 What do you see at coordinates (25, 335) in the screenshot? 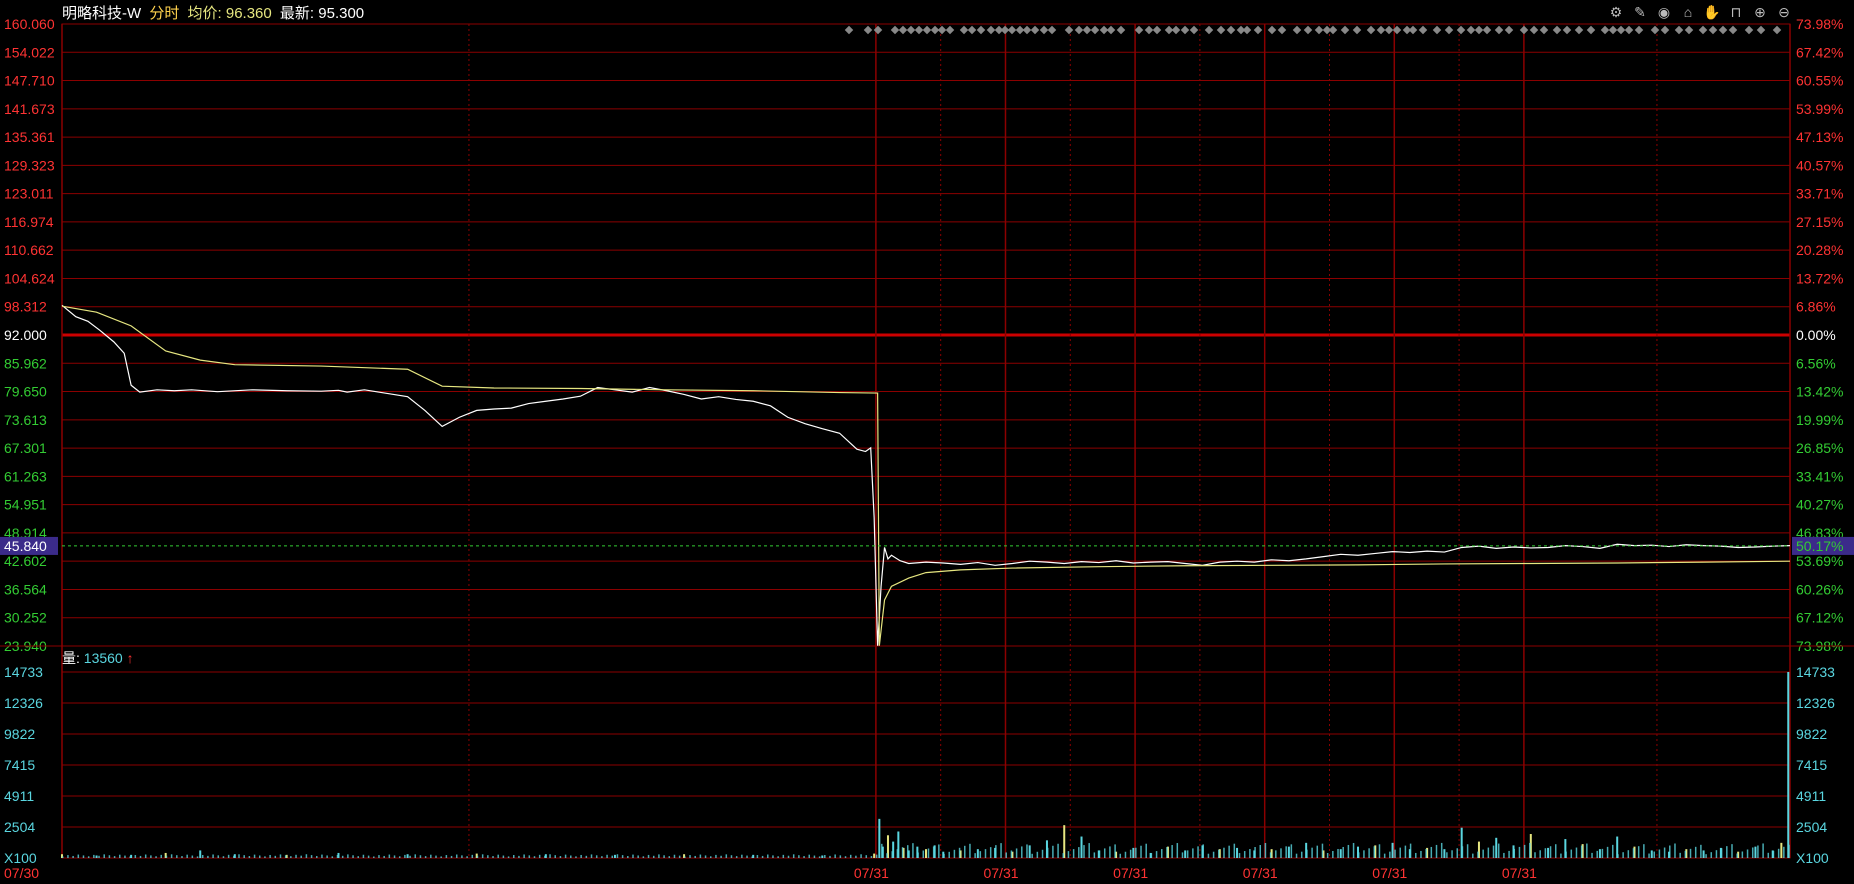
I see `y-tick-label: 92.000` at bounding box center [25, 335].